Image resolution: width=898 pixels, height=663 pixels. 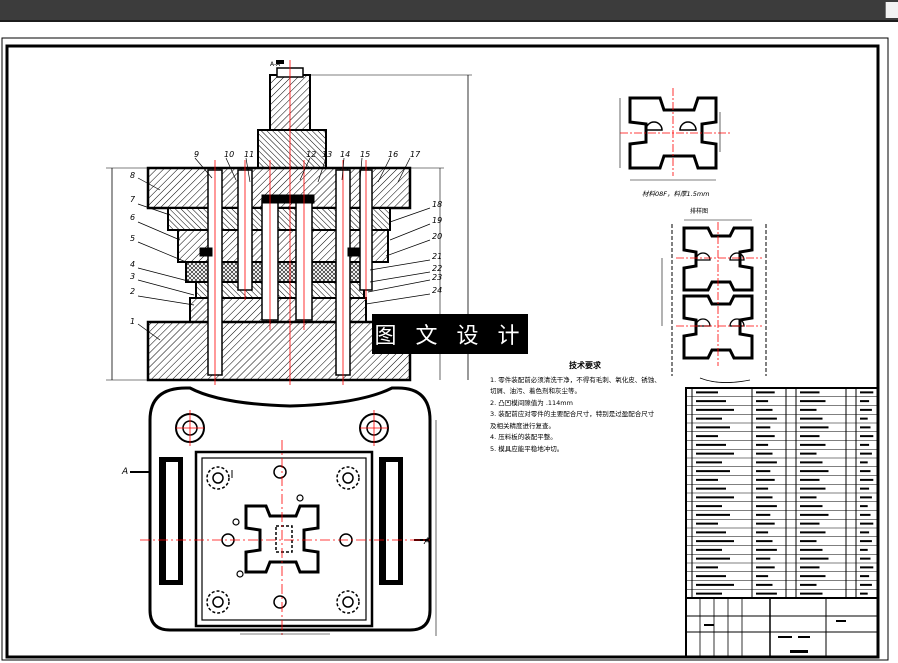 I want to click on title-block-marks, so click(x=775, y=636).